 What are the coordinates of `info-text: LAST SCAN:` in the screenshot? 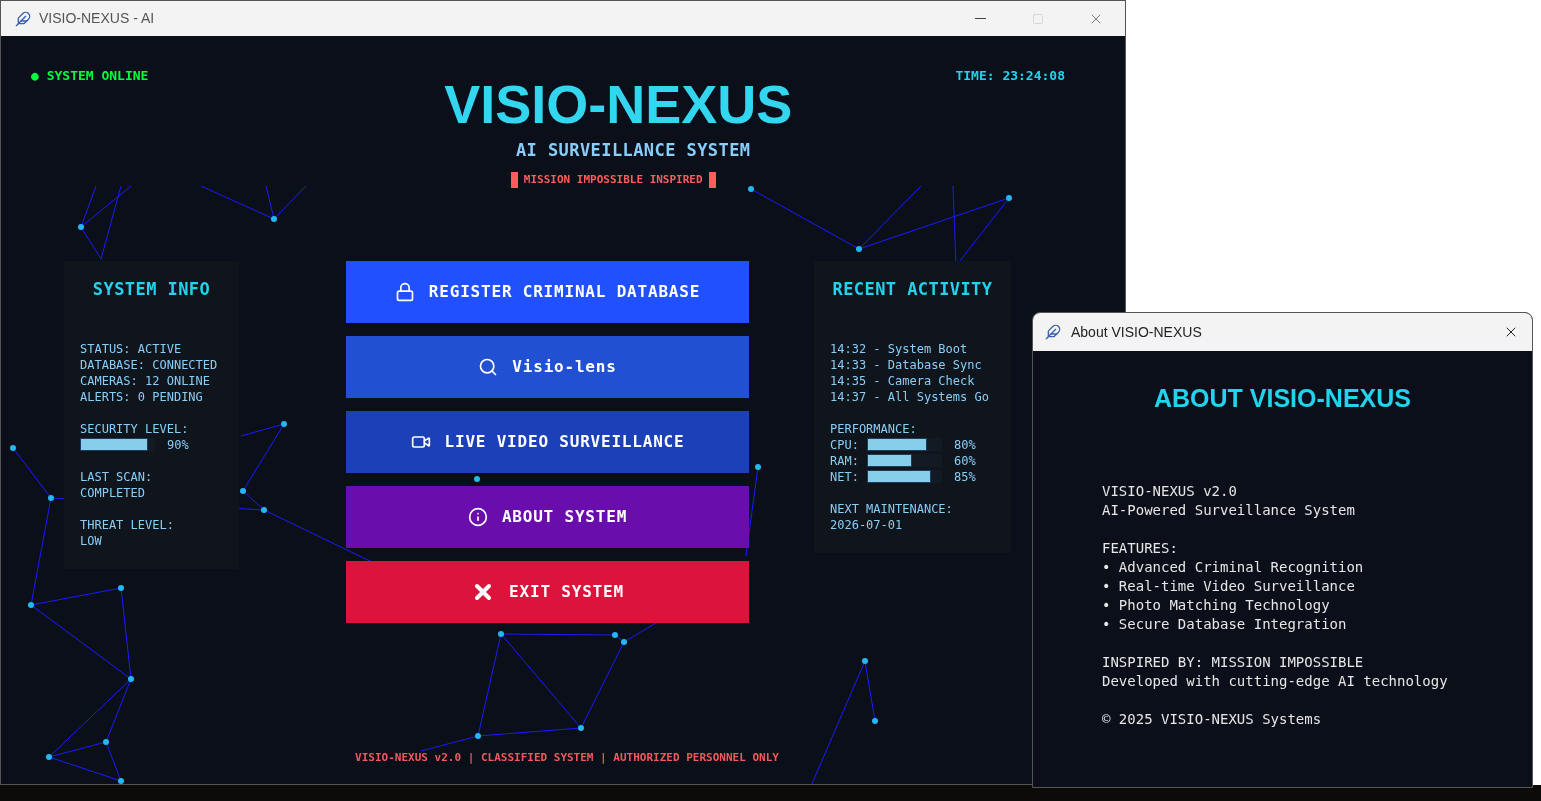 It's located at (117, 476).